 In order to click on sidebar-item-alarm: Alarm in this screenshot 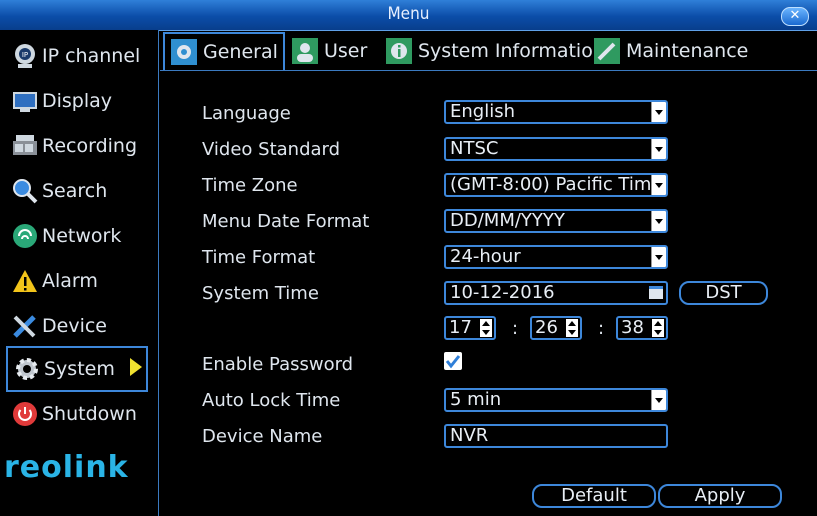, I will do `click(77, 281)`.